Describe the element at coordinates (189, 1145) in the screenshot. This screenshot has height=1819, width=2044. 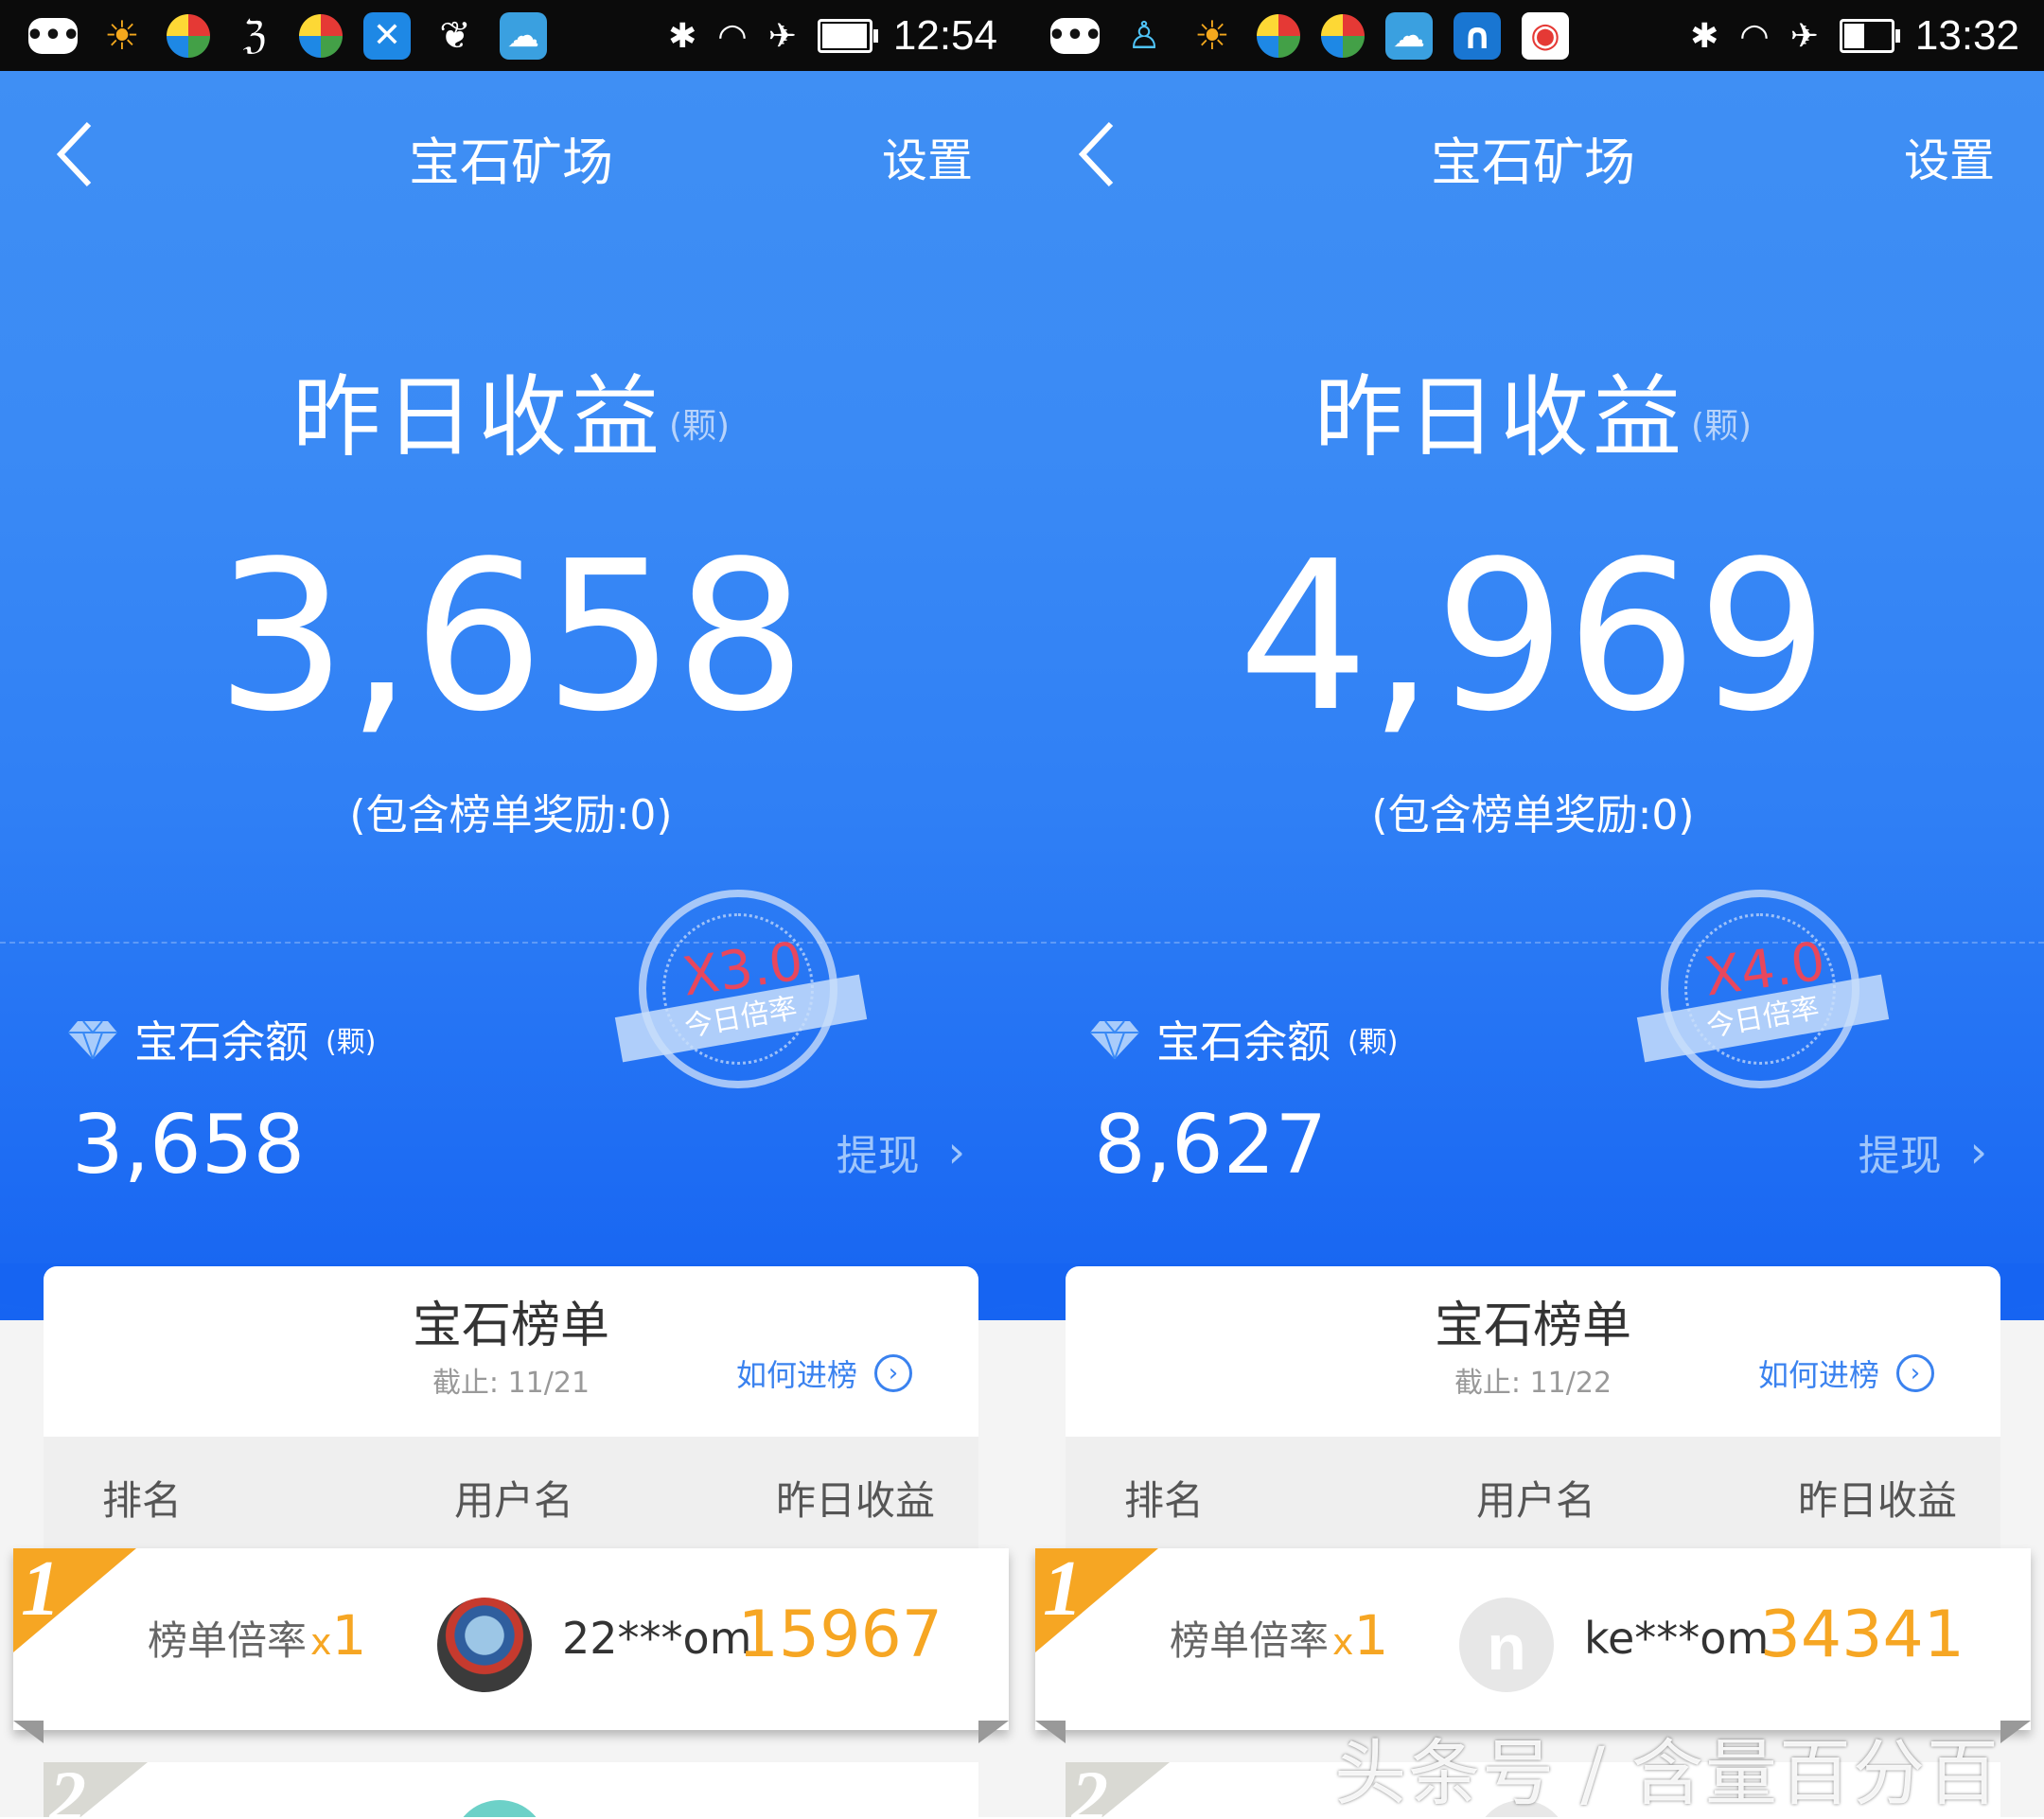
I see `gem-balance-value: 3,658` at that location.